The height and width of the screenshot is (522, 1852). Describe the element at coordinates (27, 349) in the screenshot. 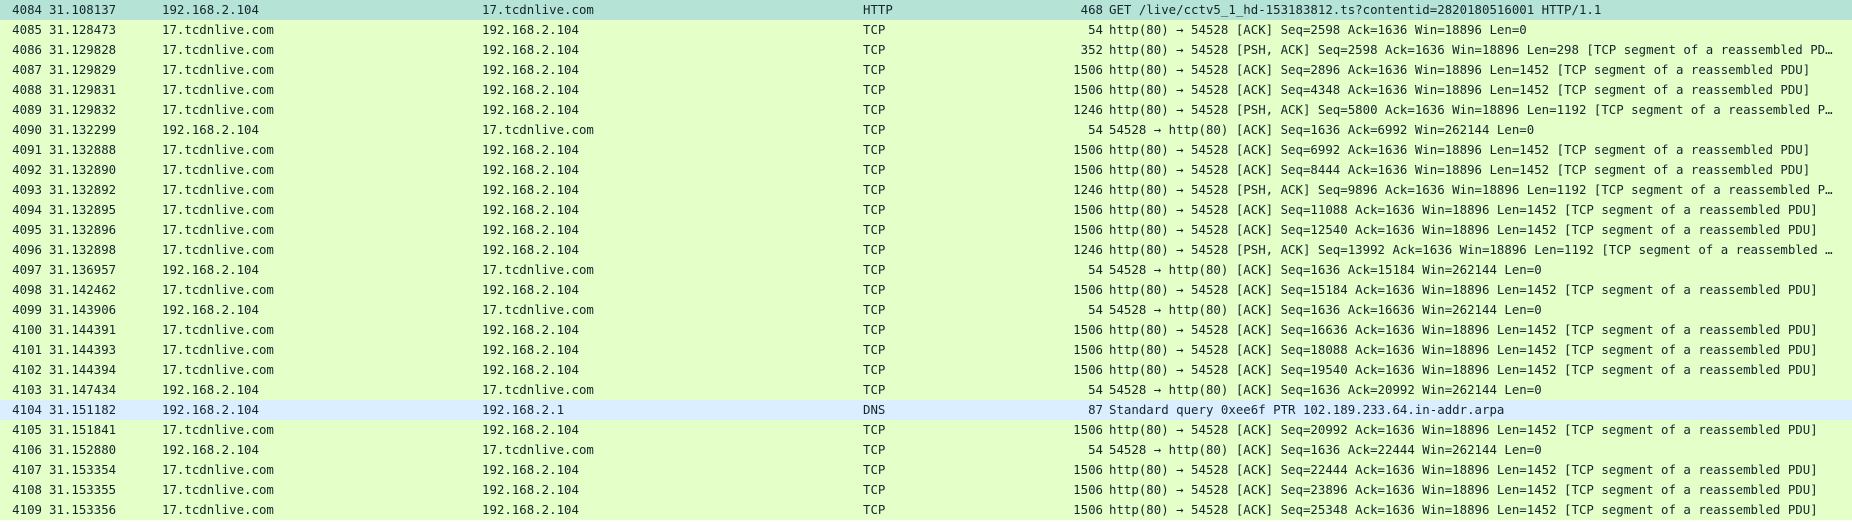

I see `packet-number: 4101` at that location.